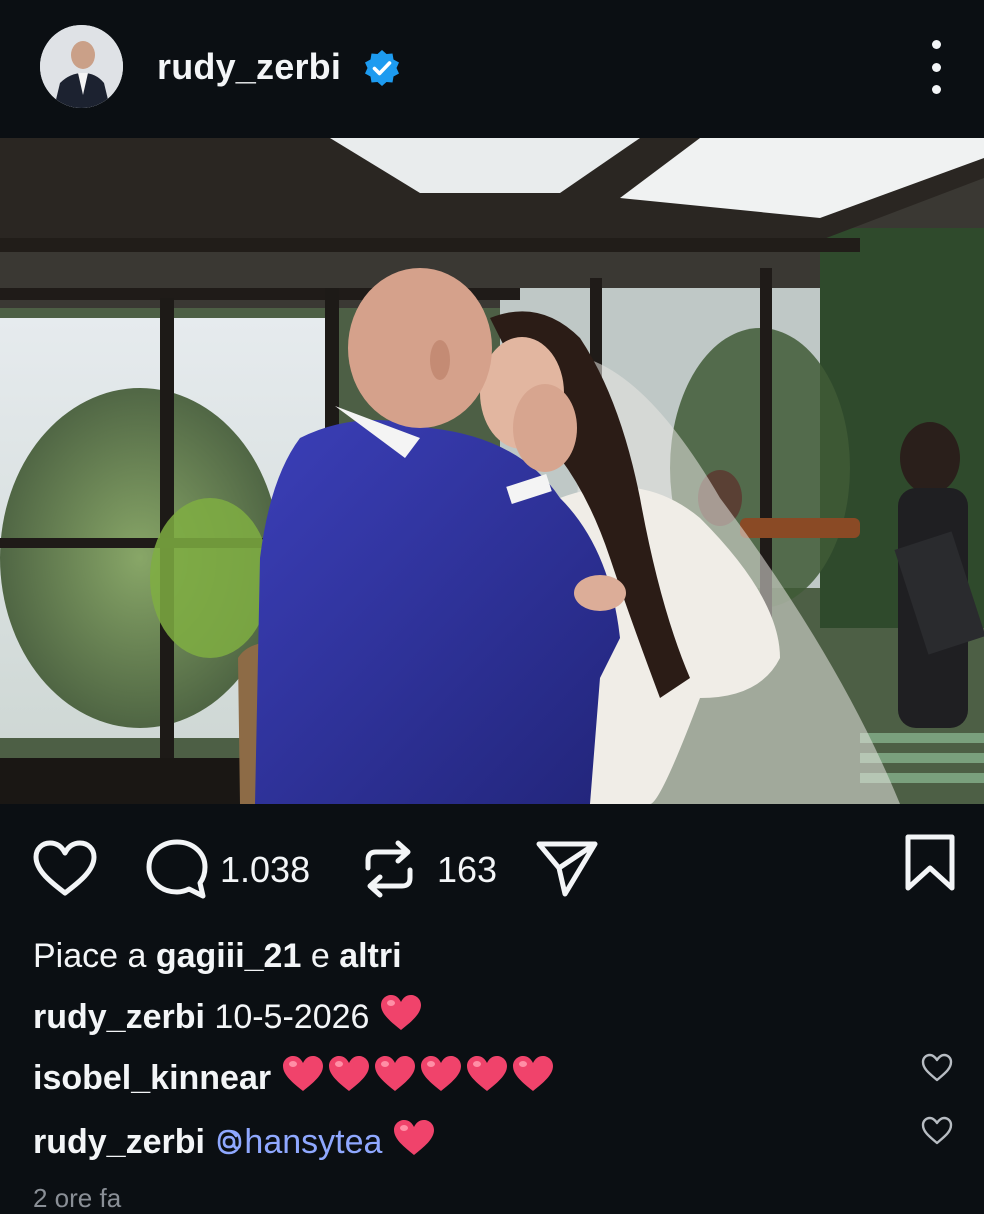  What do you see at coordinates (119, 1017) in the screenshot?
I see `caption-username: rudy_zerbi` at bounding box center [119, 1017].